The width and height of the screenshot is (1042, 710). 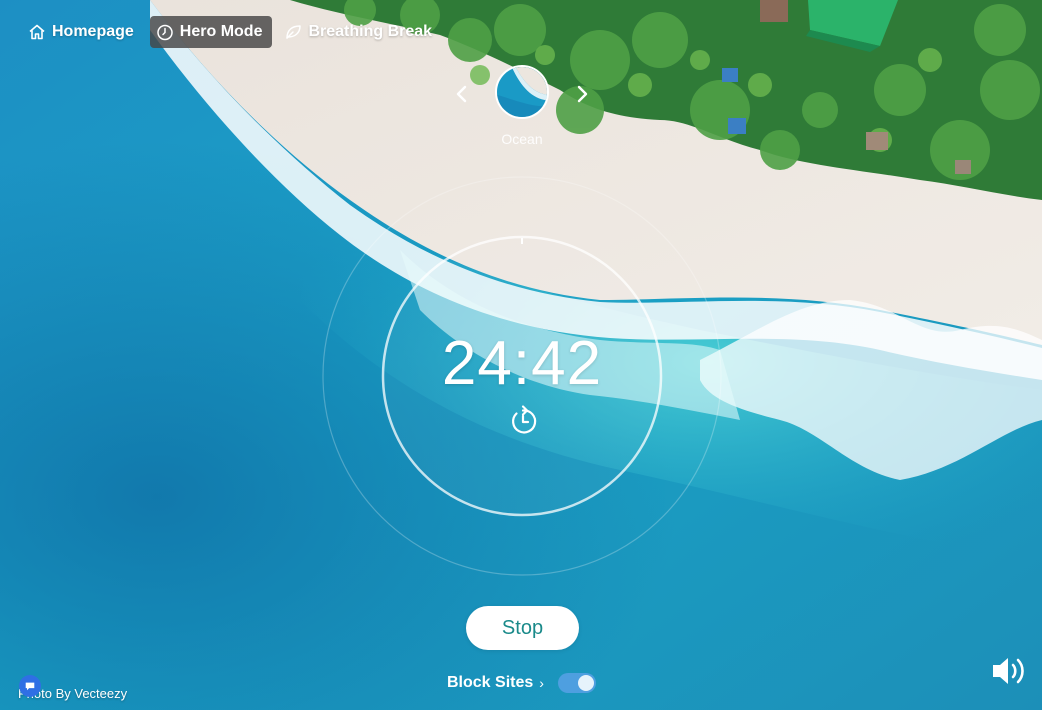 What do you see at coordinates (1009, 671) in the screenshot?
I see `volume-icon` at bounding box center [1009, 671].